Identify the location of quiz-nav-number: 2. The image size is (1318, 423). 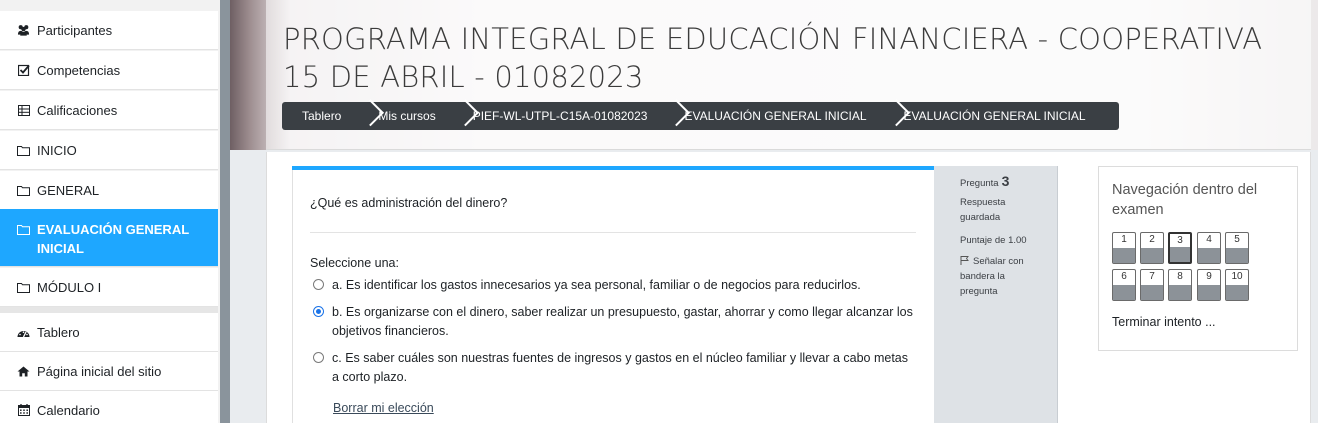
(1152, 239).